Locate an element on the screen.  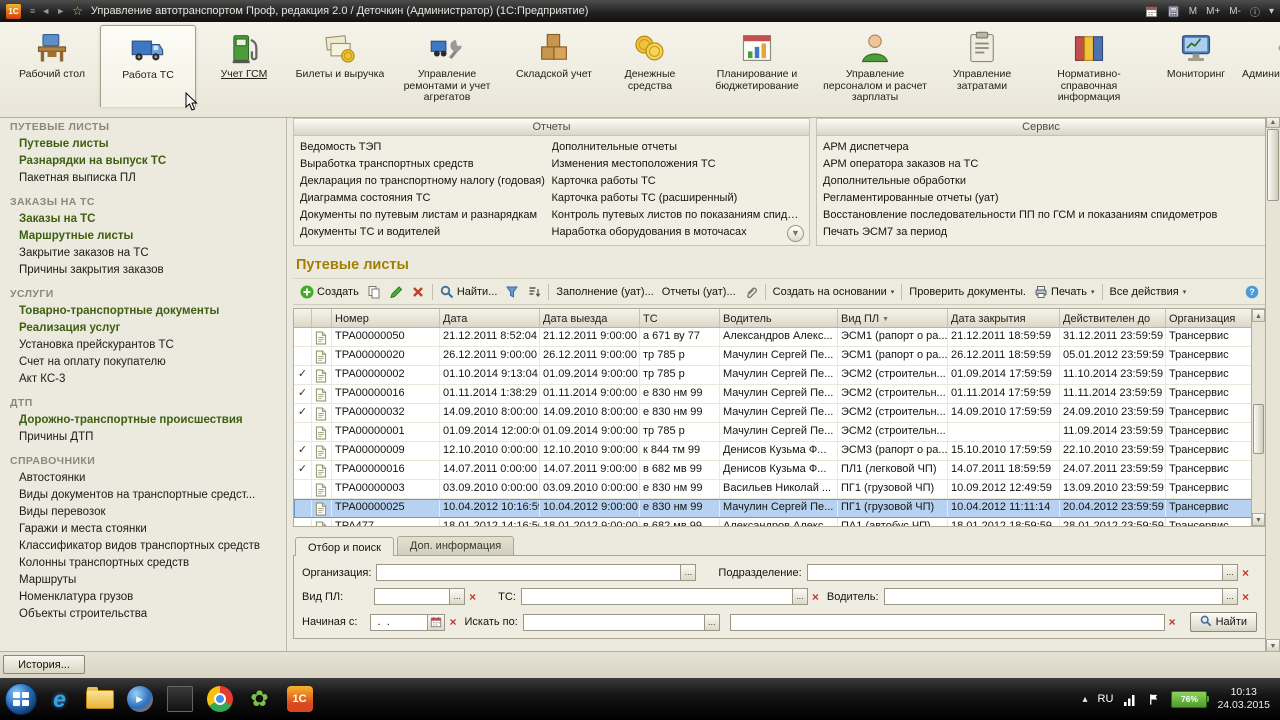
calendar-icon is located at coordinates (1151, 11).